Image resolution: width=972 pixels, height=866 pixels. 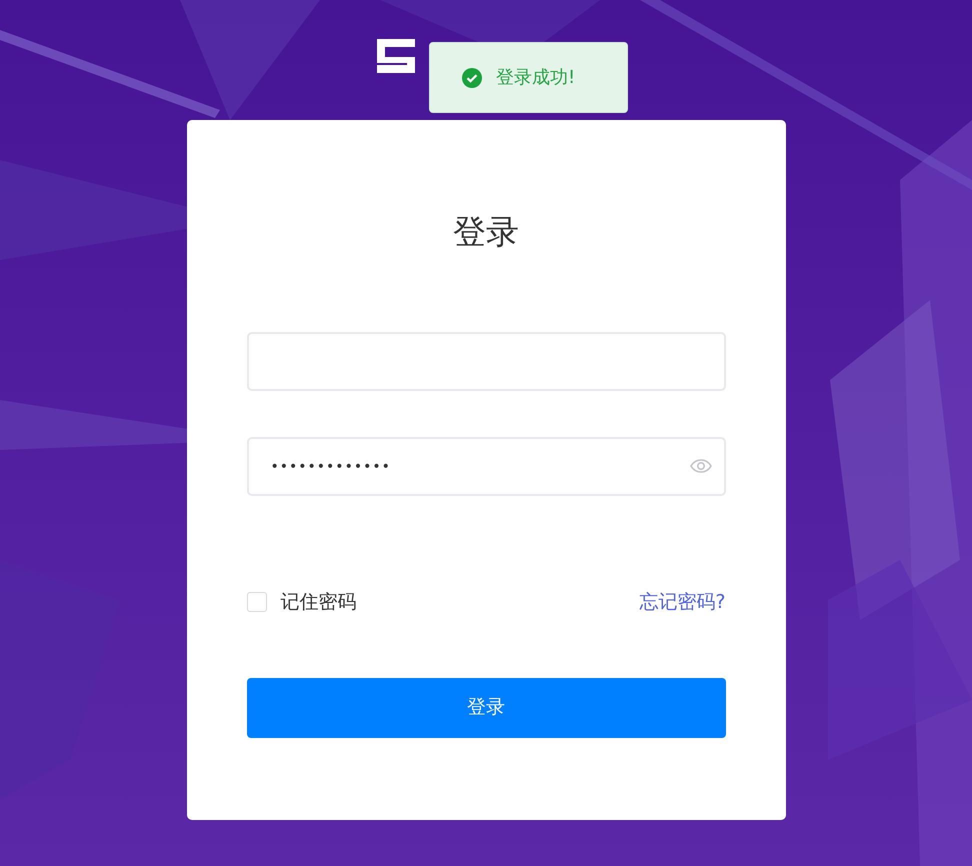 What do you see at coordinates (701, 466) in the screenshot?
I see `eye-icon` at bounding box center [701, 466].